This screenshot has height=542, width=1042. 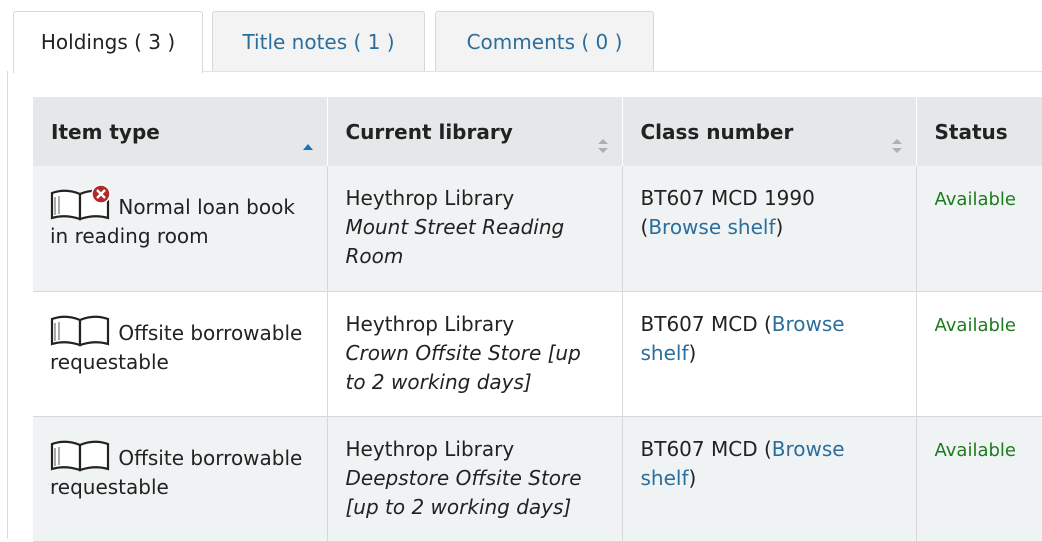 I want to click on column-header-label: Current library, so click(x=429, y=131).